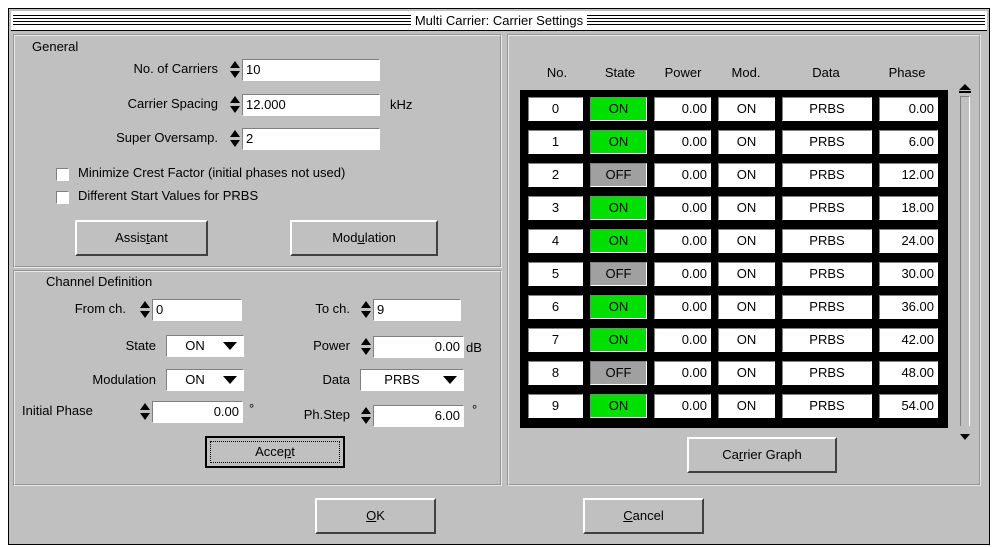 This screenshot has width=992, height=547. I want to click on cell-phase: 6.00, so click(908, 142).